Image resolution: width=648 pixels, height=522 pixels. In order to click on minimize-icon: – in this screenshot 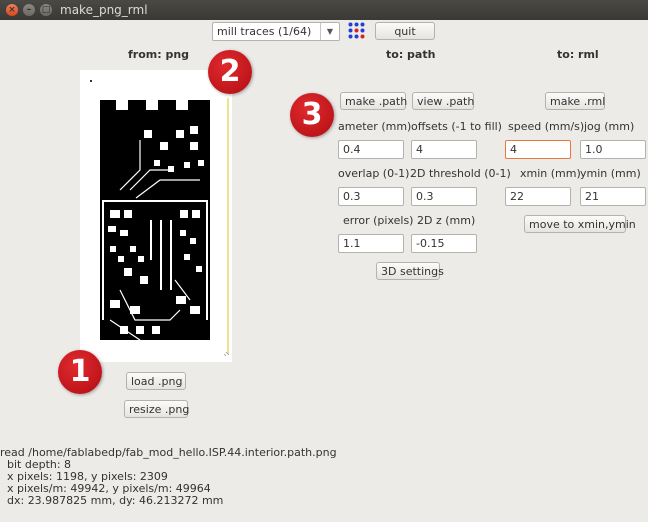, I will do `click(29, 10)`.